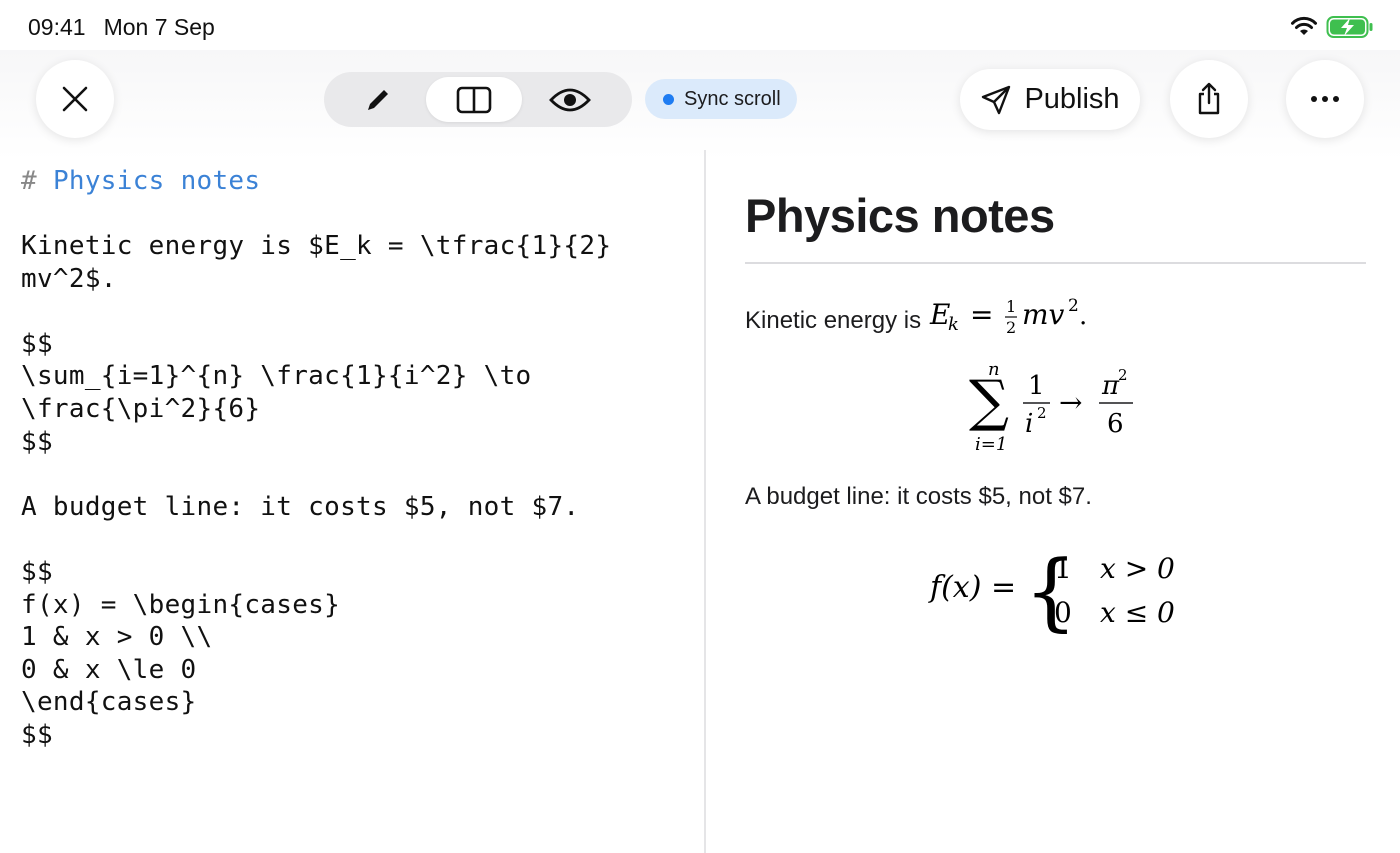 The width and height of the screenshot is (1400, 853). I want to click on sum-symbol: ∑, so click(989, 401).